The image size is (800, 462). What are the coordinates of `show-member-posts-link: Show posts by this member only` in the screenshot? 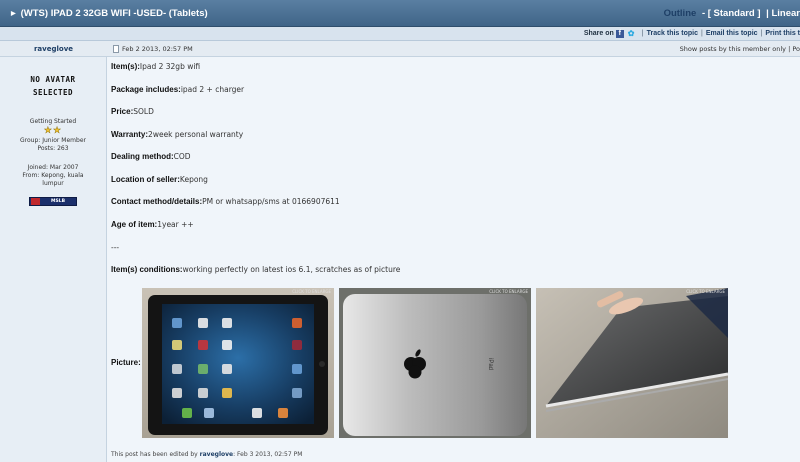 It's located at (733, 49).